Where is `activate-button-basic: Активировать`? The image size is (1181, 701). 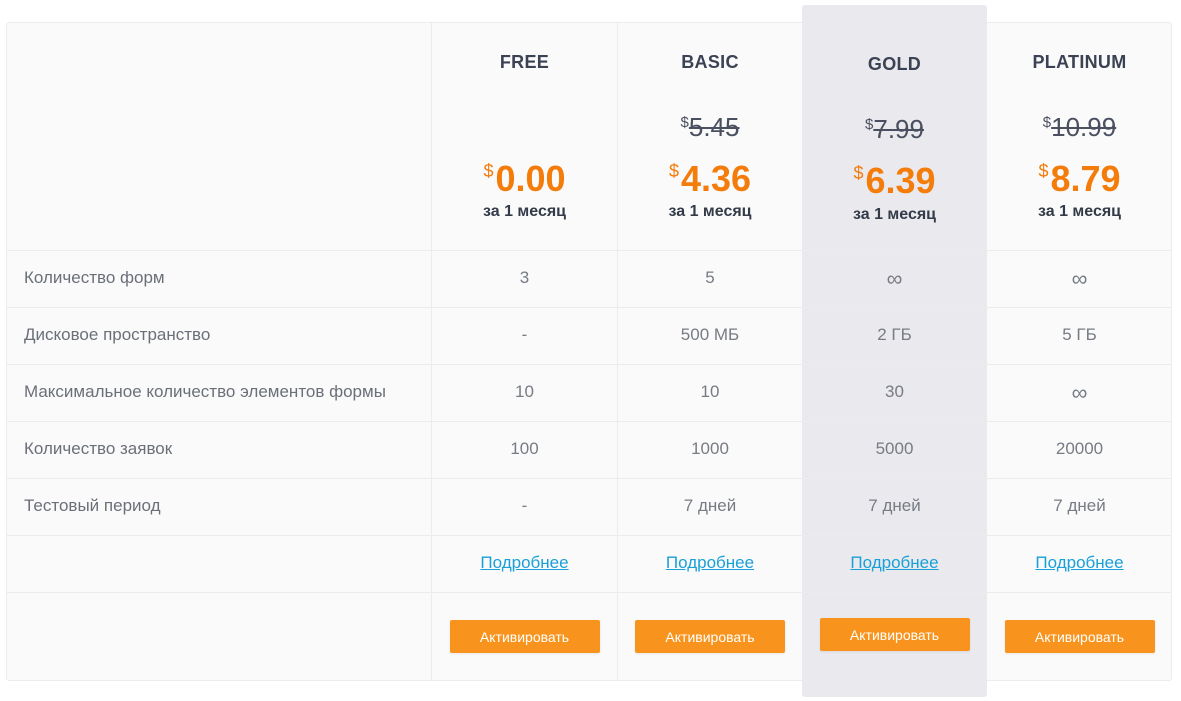 activate-button-basic: Активировать is located at coordinates (710, 636).